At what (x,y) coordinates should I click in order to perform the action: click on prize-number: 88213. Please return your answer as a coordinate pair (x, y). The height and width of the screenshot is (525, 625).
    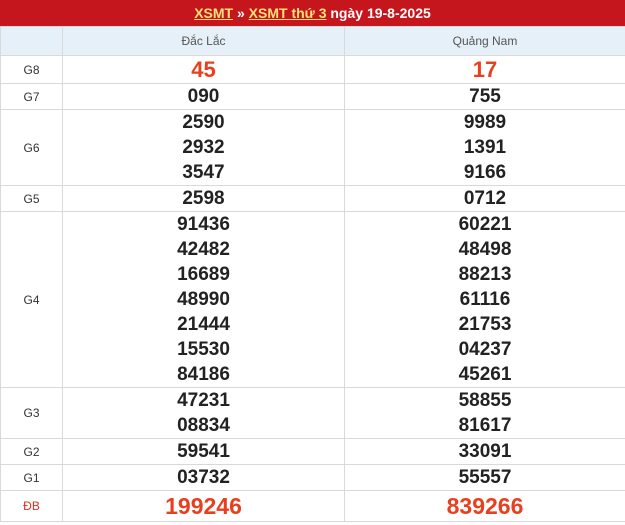
    Looking at the image, I should click on (485, 274).